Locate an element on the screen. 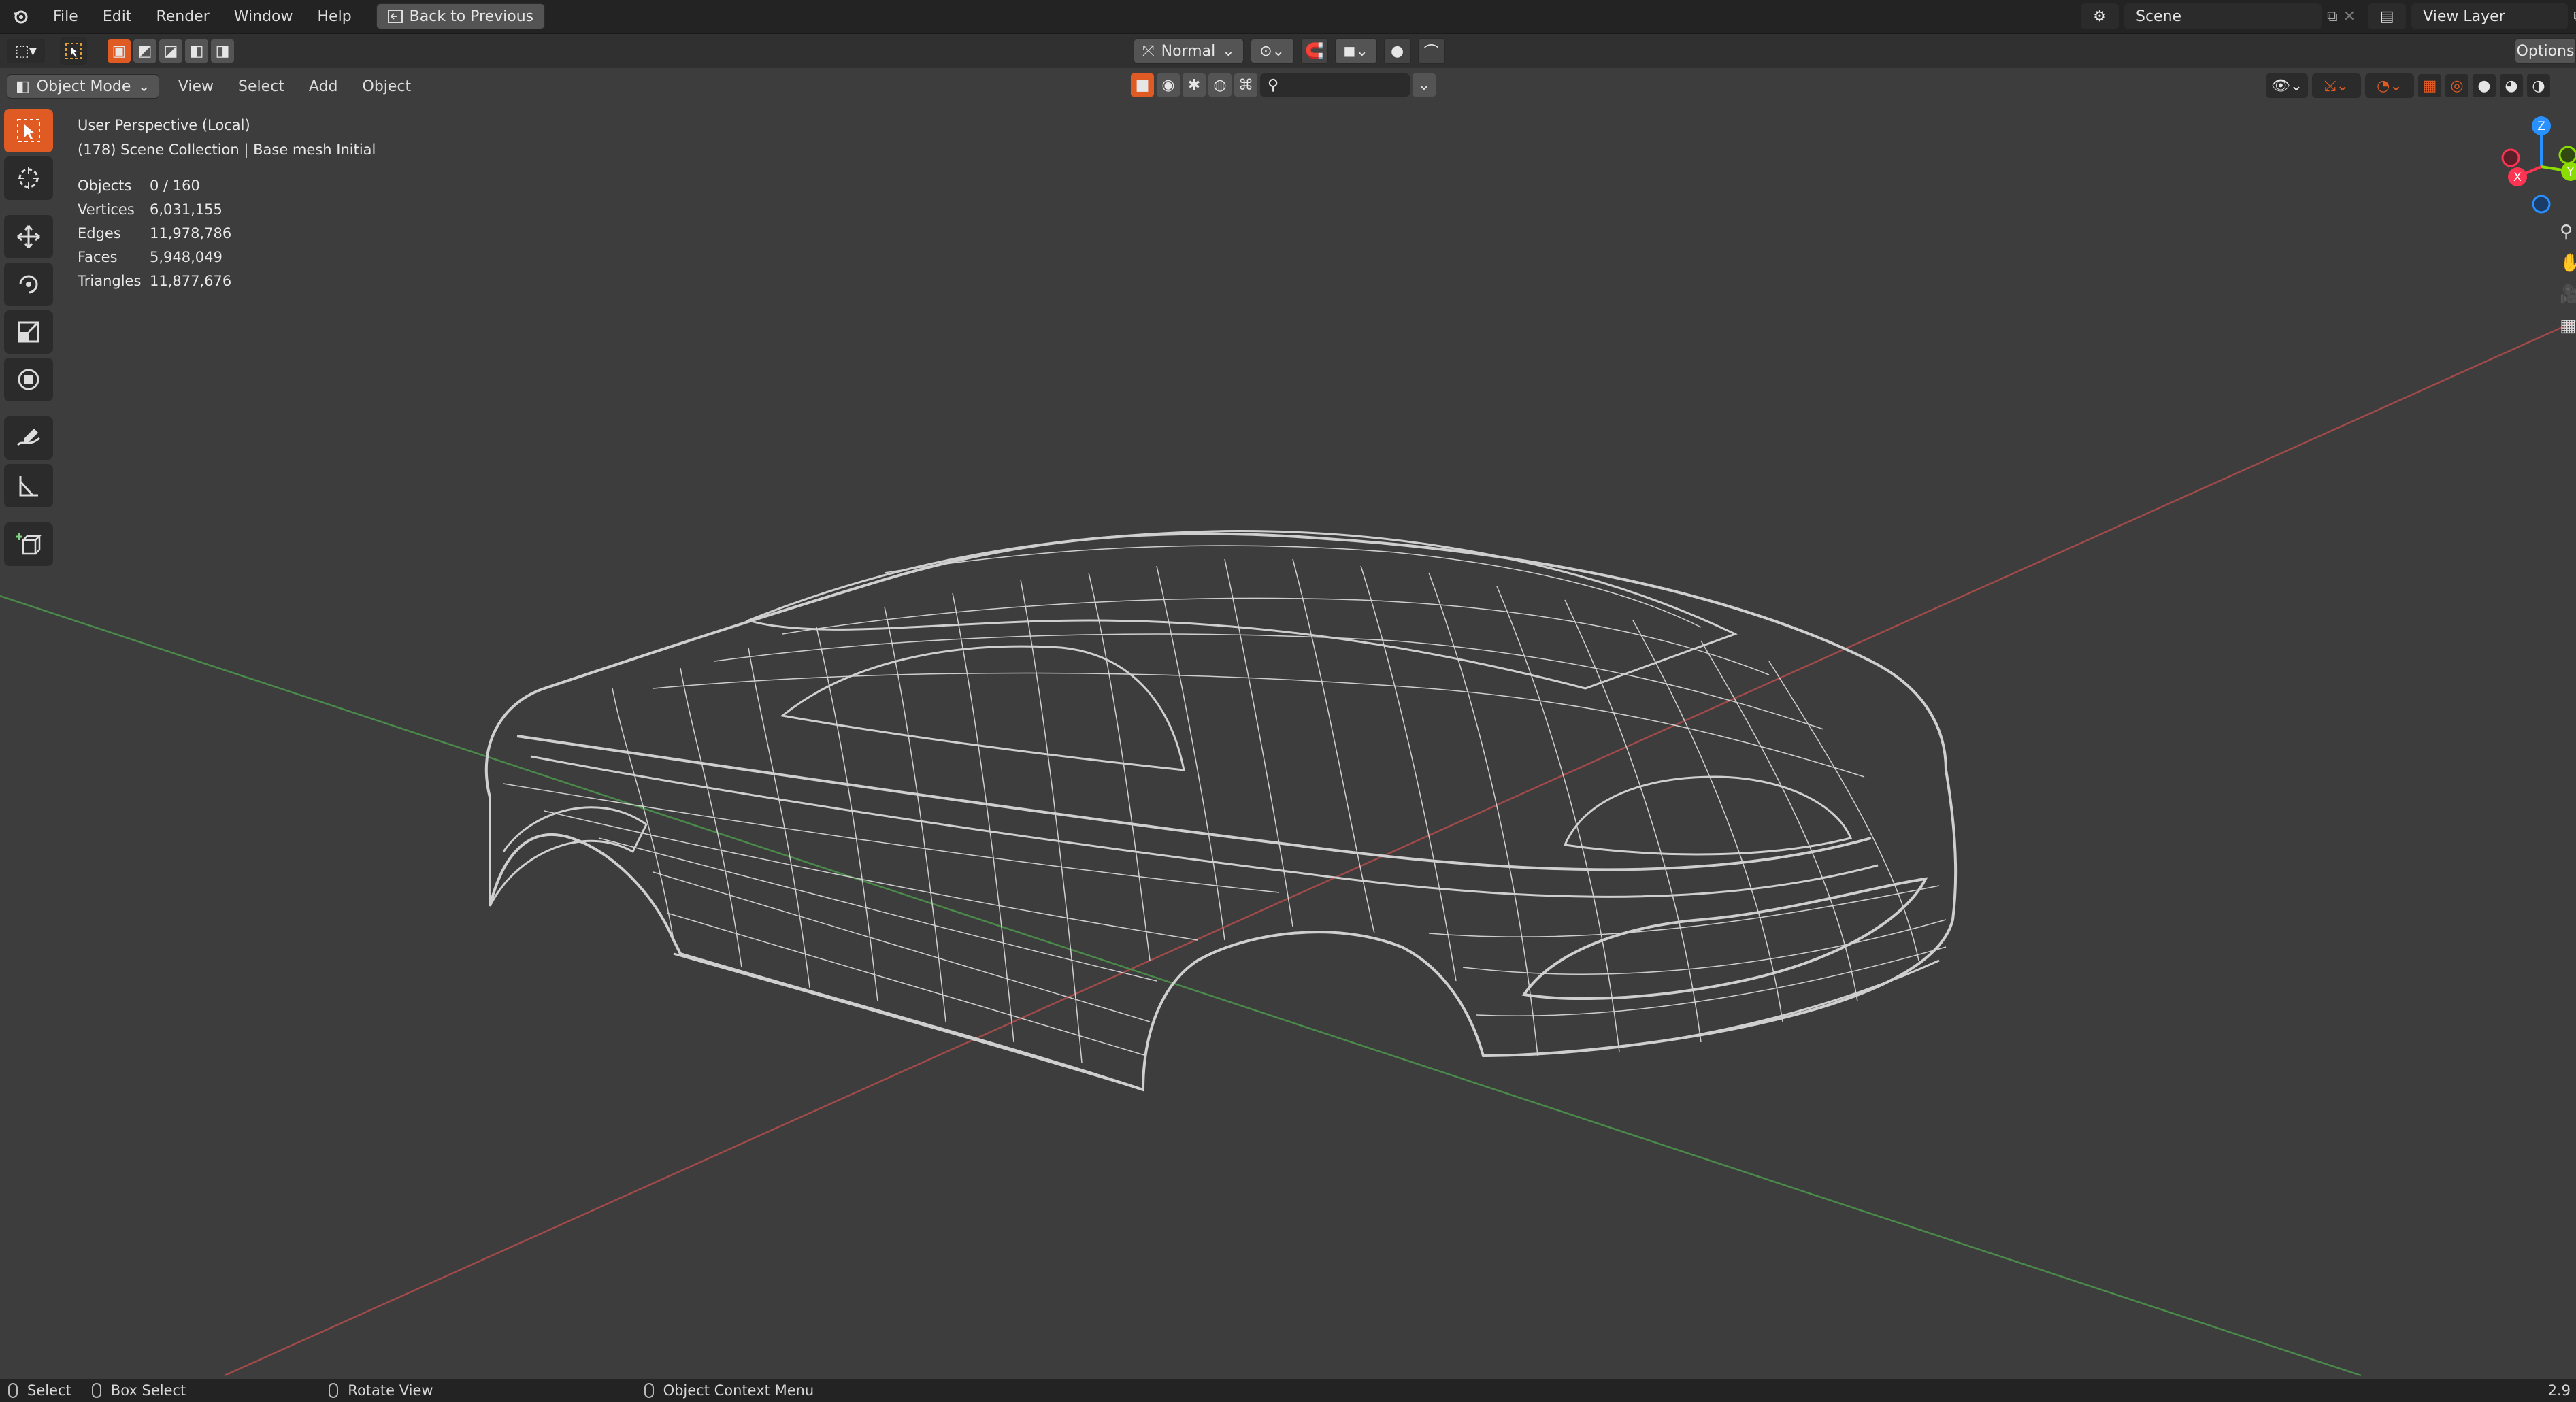  mouse-right-icon is located at coordinates (649, 1390).